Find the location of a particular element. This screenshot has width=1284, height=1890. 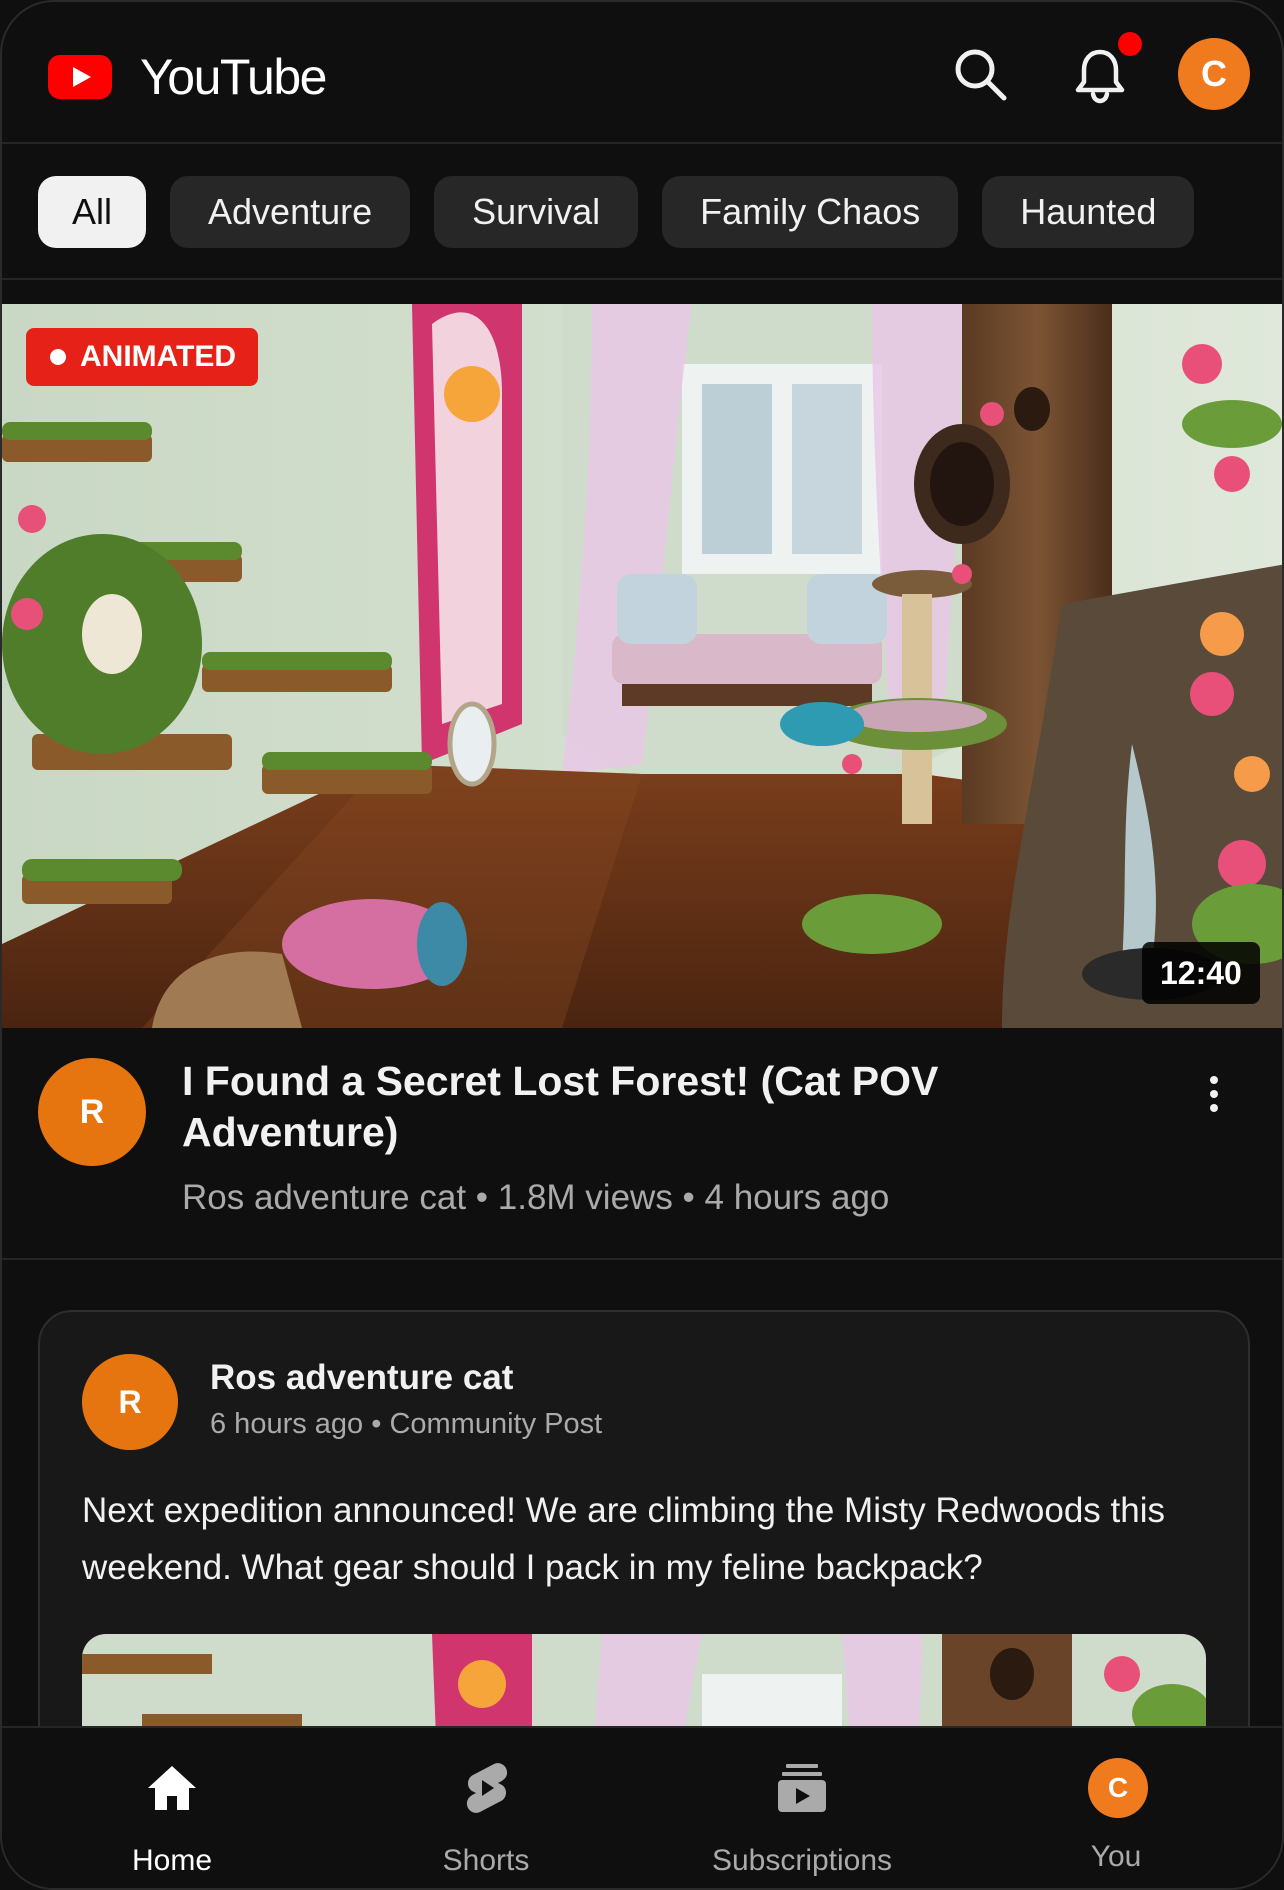

nav-subscriptions: Subscriptions is located at coordinates (802, 1808).